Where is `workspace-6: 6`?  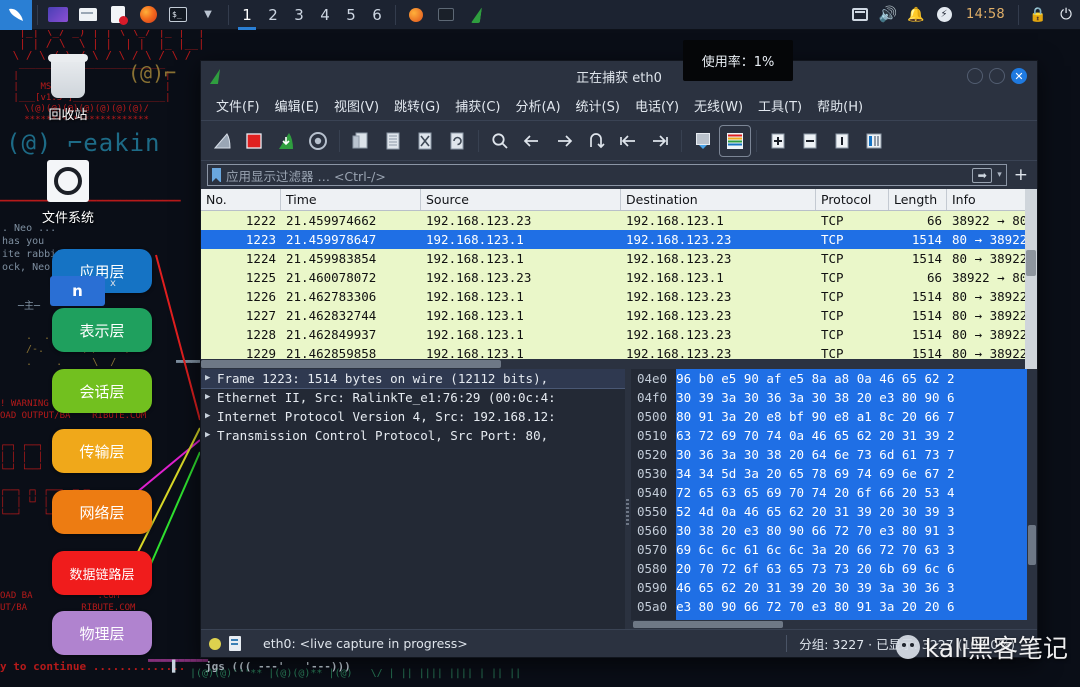
workspace-6: 6 is located at coordinates (377, 15).